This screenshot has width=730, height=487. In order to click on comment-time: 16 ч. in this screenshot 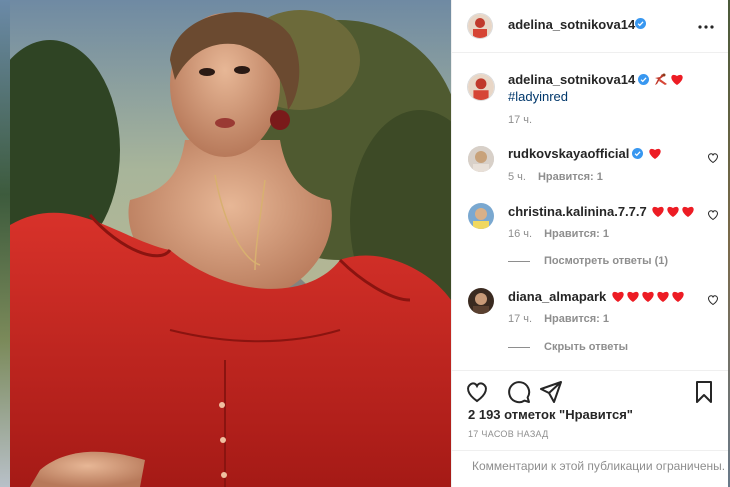, I will do `click(520, 234)`.